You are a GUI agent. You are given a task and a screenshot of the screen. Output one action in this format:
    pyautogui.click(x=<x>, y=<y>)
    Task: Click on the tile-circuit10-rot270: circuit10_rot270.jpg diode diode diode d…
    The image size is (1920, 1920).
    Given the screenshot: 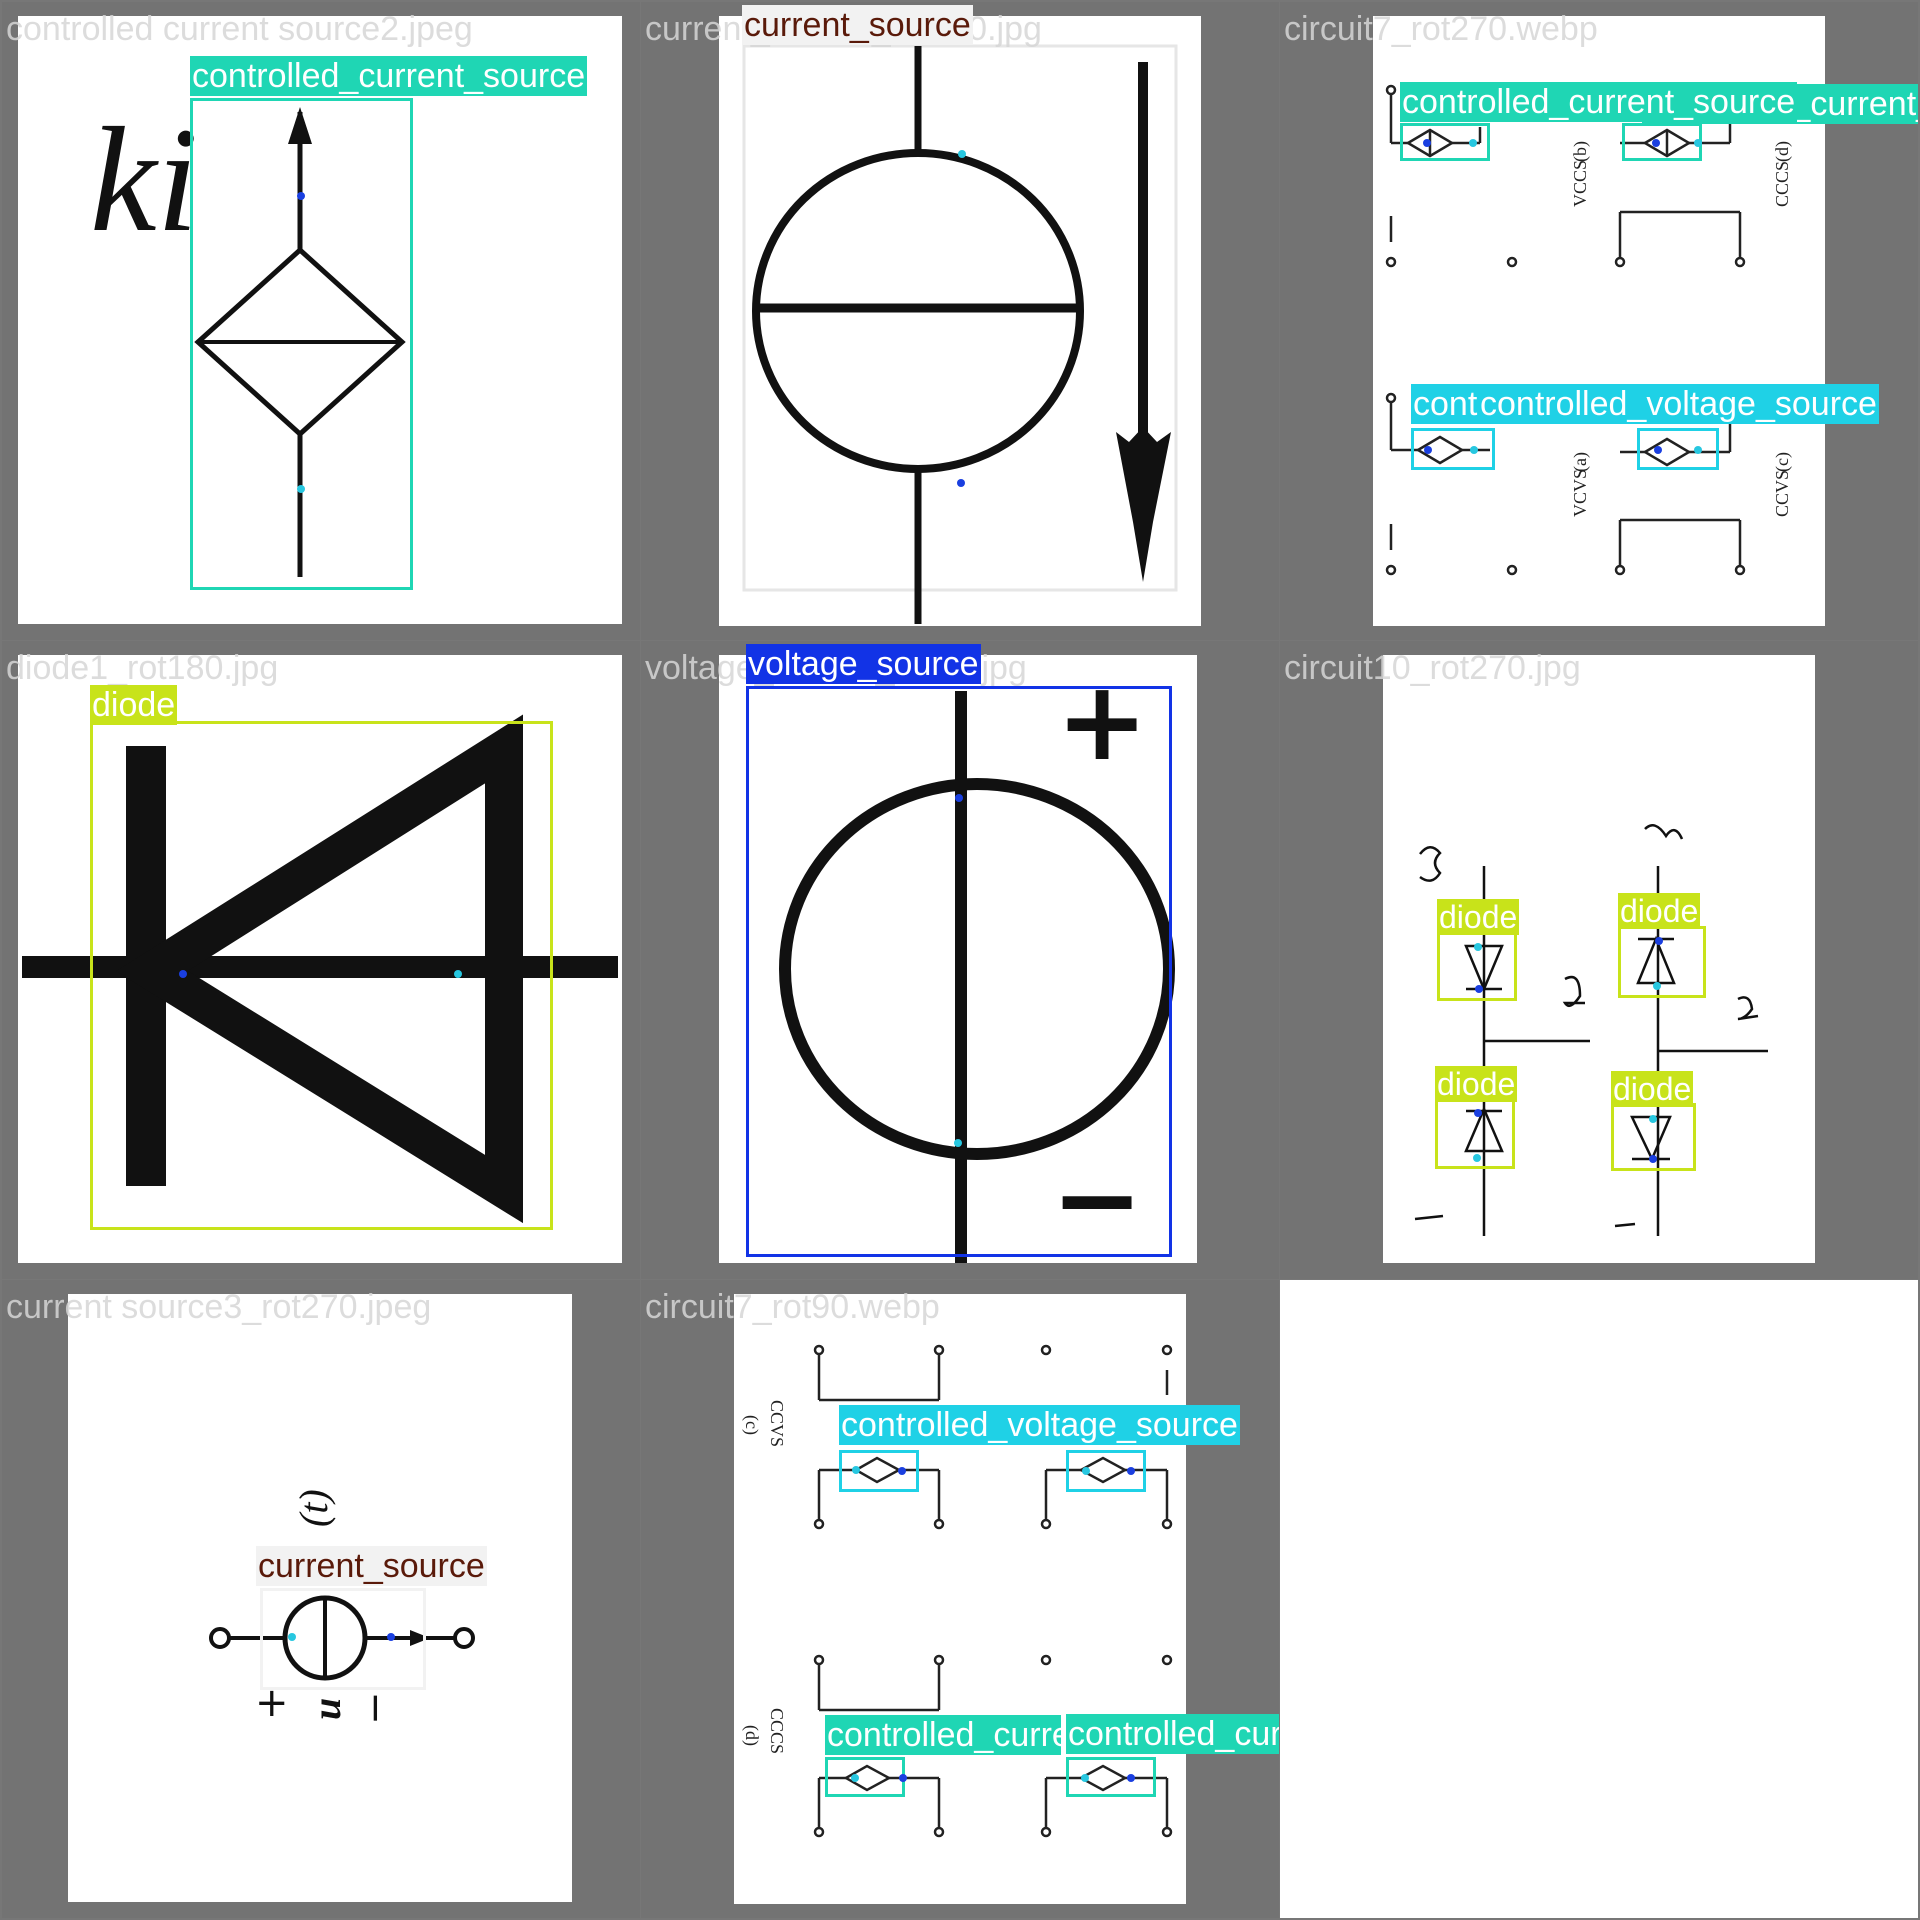 What is the action you would take?
    pyautogui.click(x=1599, y=960)
    